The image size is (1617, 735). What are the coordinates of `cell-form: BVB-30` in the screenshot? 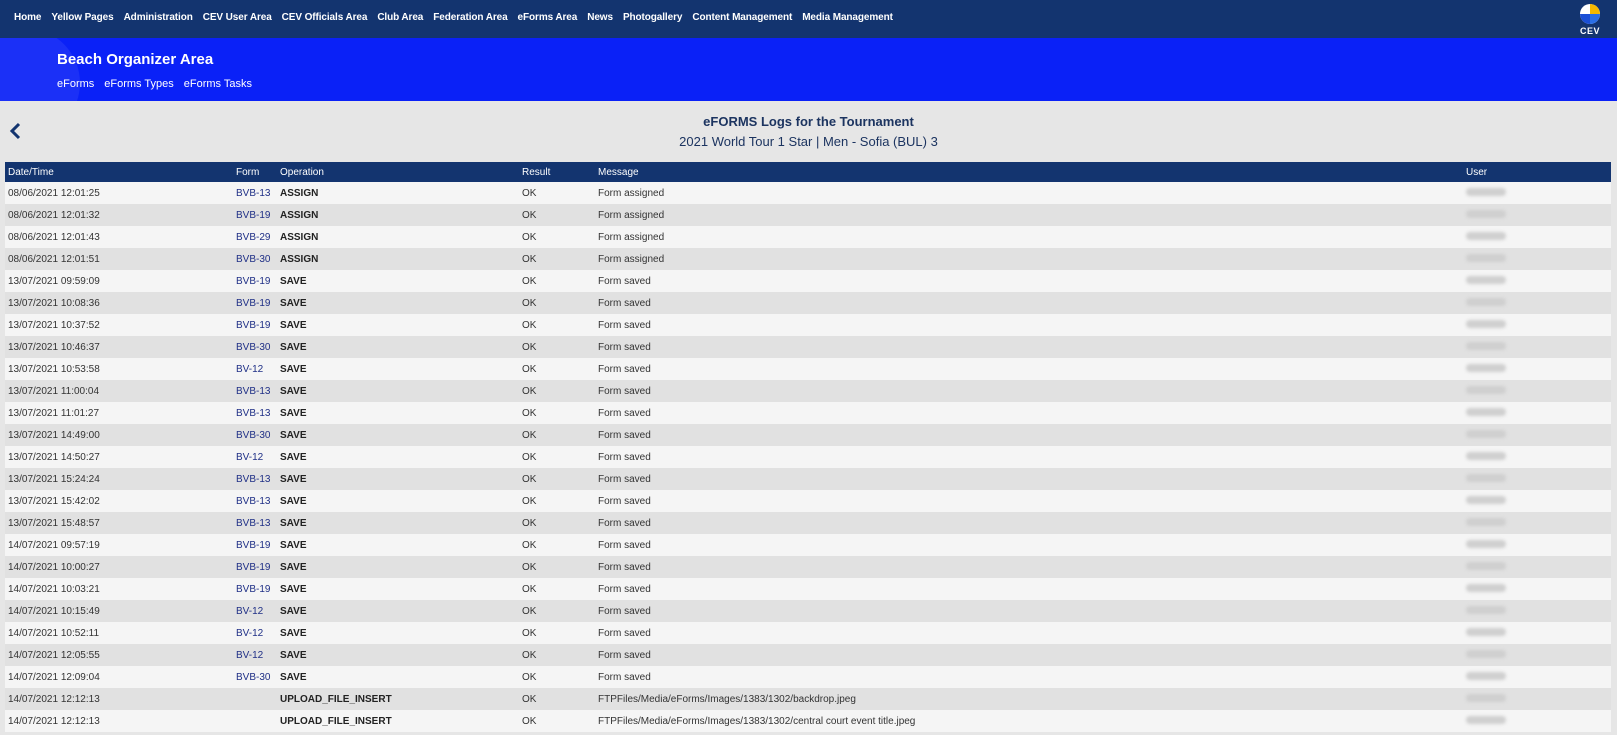 It's located at (255, 435).